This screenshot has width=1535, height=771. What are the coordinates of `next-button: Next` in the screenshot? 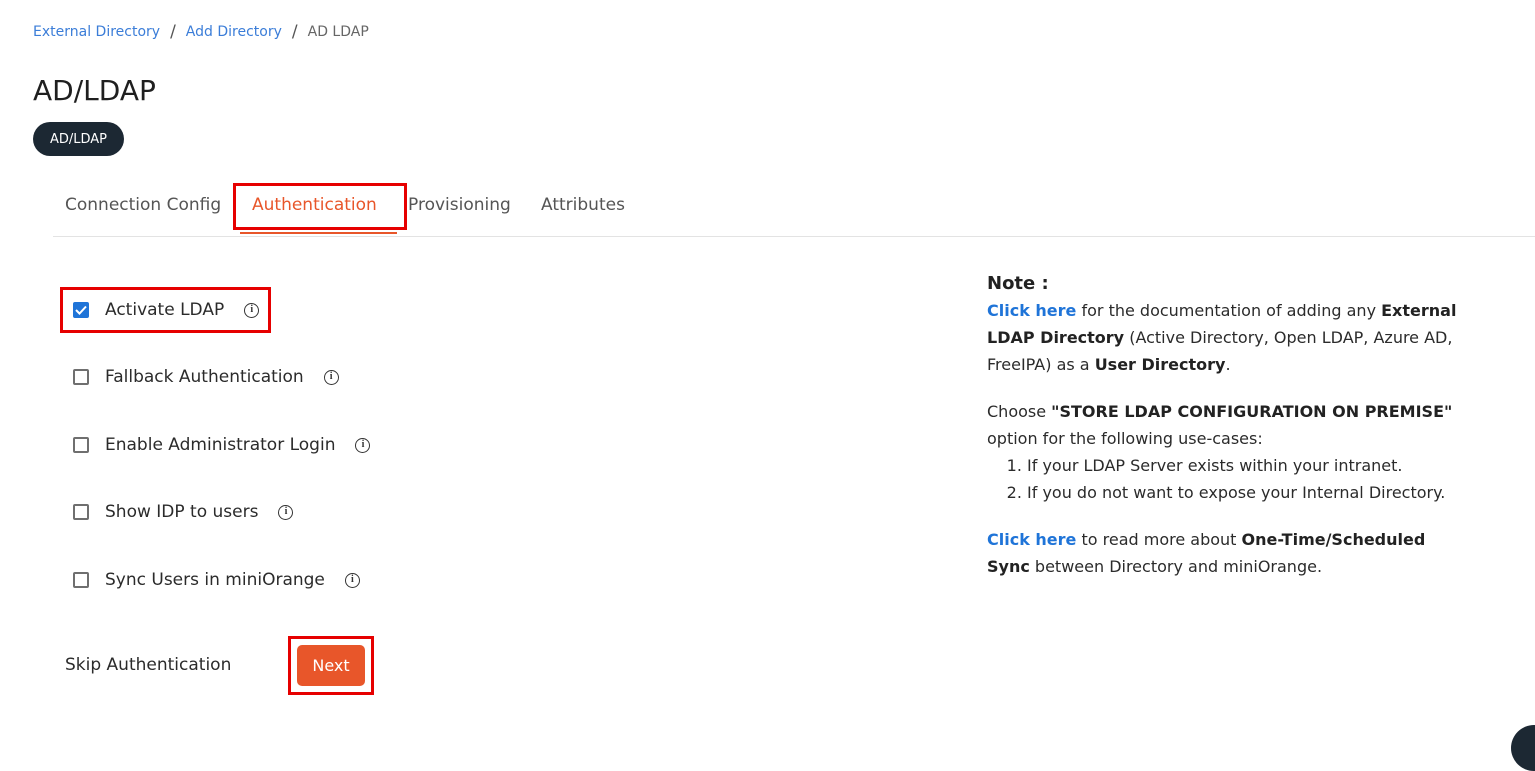 It's located at (331, 665).